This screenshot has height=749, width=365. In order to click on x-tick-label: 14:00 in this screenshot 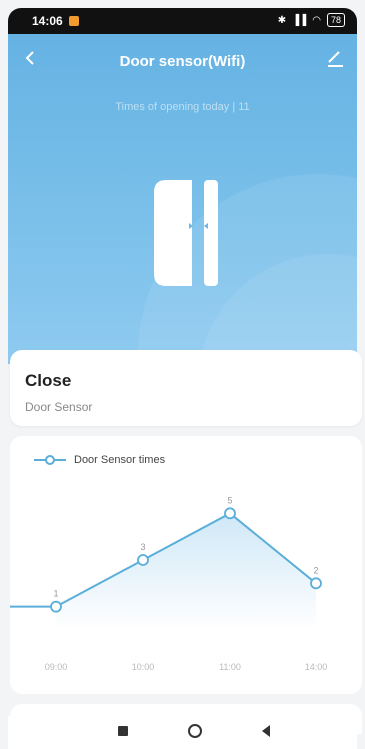, I will do `click(316, 667)`.